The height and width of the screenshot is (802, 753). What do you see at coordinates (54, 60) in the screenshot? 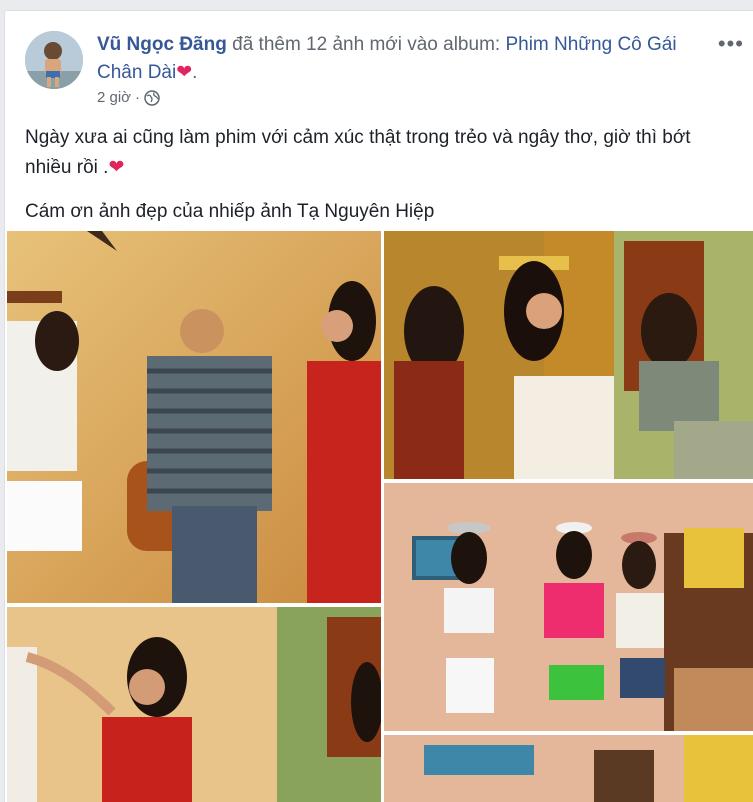
I see `author-avatar` at bounding box center [54, 60].